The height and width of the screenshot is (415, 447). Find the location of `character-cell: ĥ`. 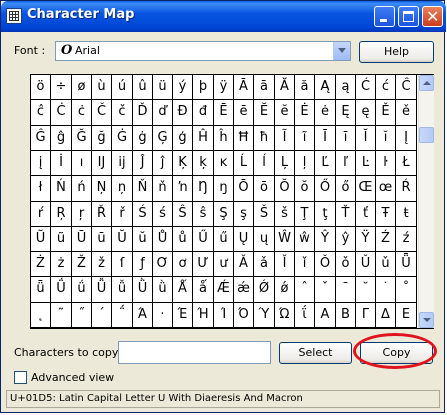

character-cell: ĥ is located at coordinates (224, 138).